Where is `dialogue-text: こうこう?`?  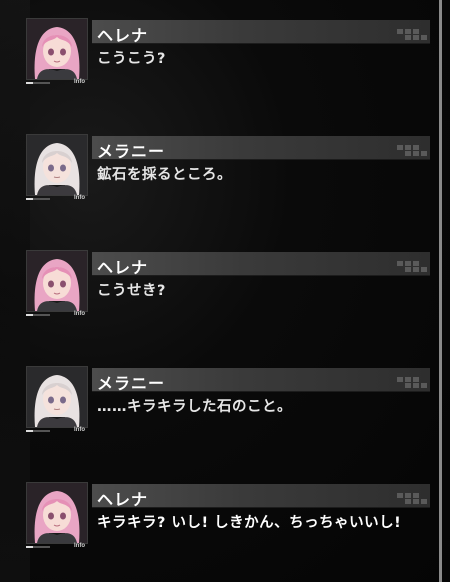
dialogue-text: こうこう? is located at coordinates (131, 59).